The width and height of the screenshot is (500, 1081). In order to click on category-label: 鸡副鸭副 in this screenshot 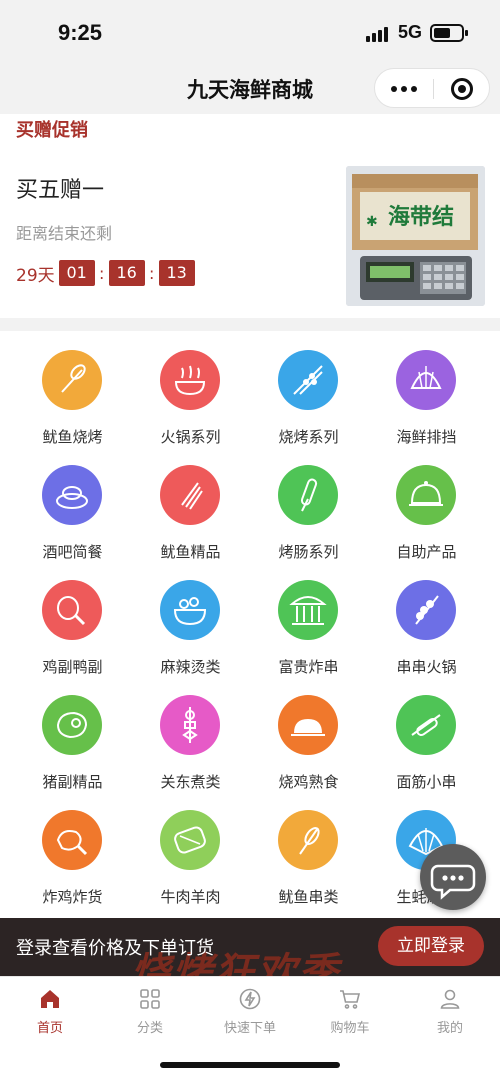, I will do `click(72, 667)`.